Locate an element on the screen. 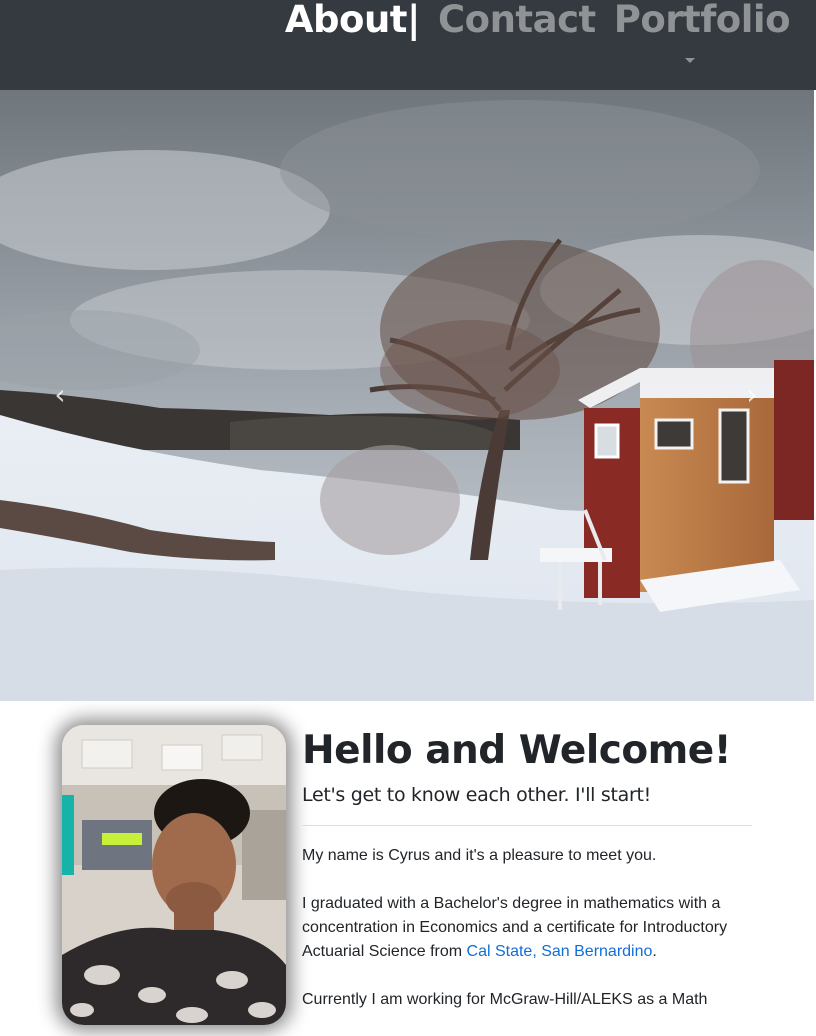  navbar: About| Contact Portfolio is located at coordinates (408, 45).